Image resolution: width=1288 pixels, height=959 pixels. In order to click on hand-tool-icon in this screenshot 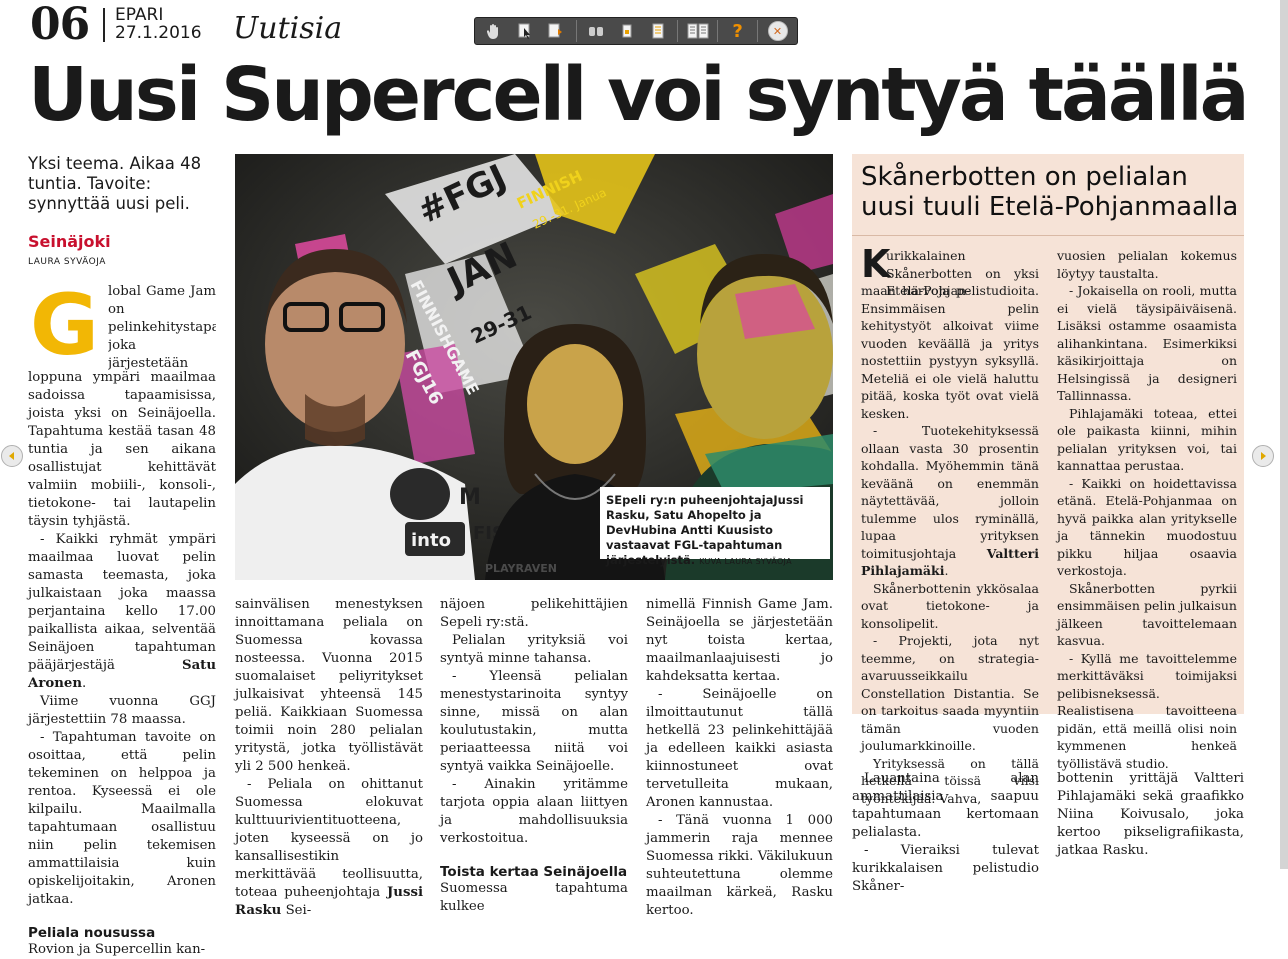, I will do `click(494, 31)`.